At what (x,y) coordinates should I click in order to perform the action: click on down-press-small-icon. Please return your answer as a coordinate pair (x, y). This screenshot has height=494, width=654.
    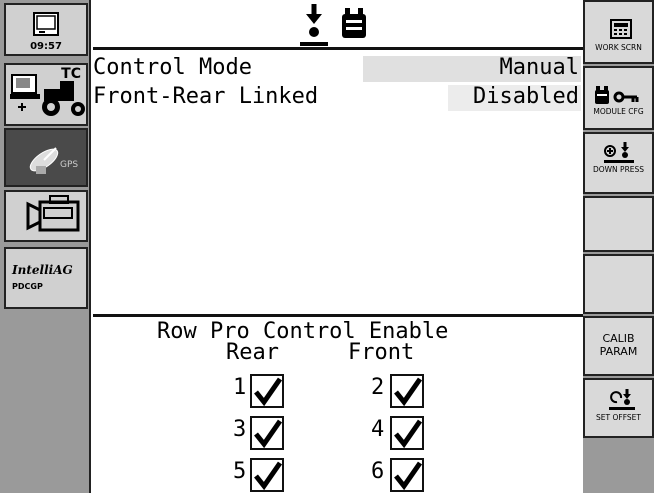
    Looking at the image, I should click on (619, 152).